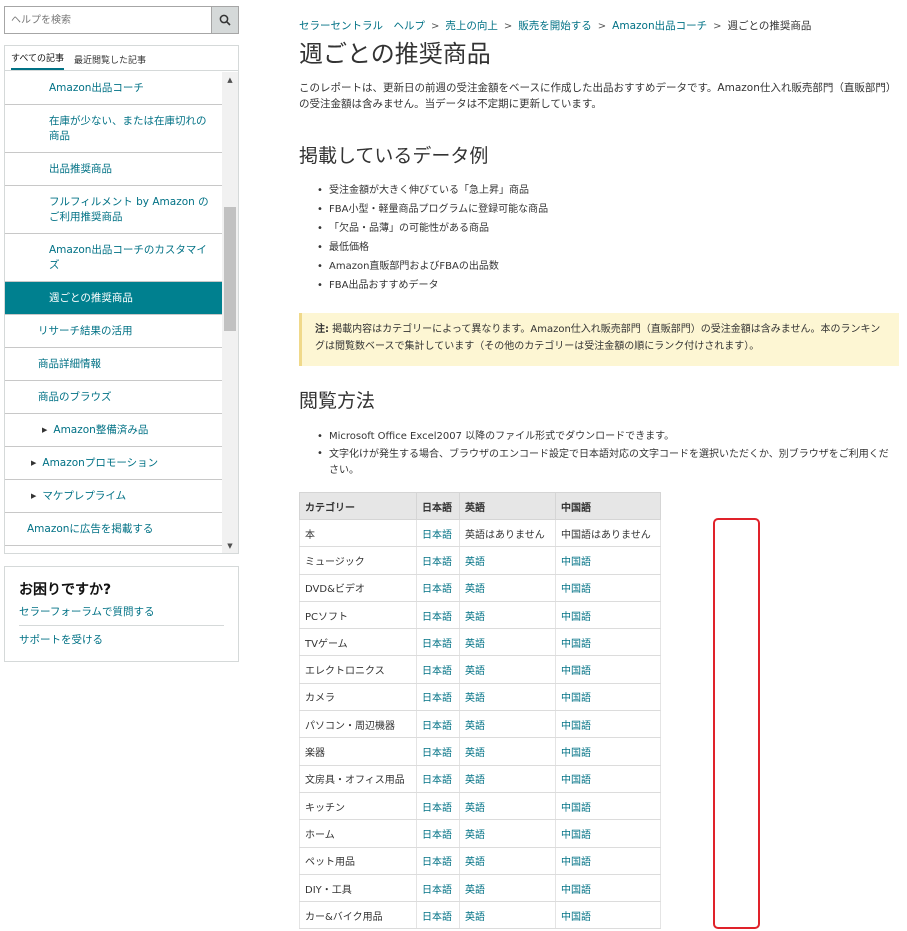  I want to click on help-box: お困りですか? セラーフォーラムで質問する サポートを受ける, so click(121, 614).